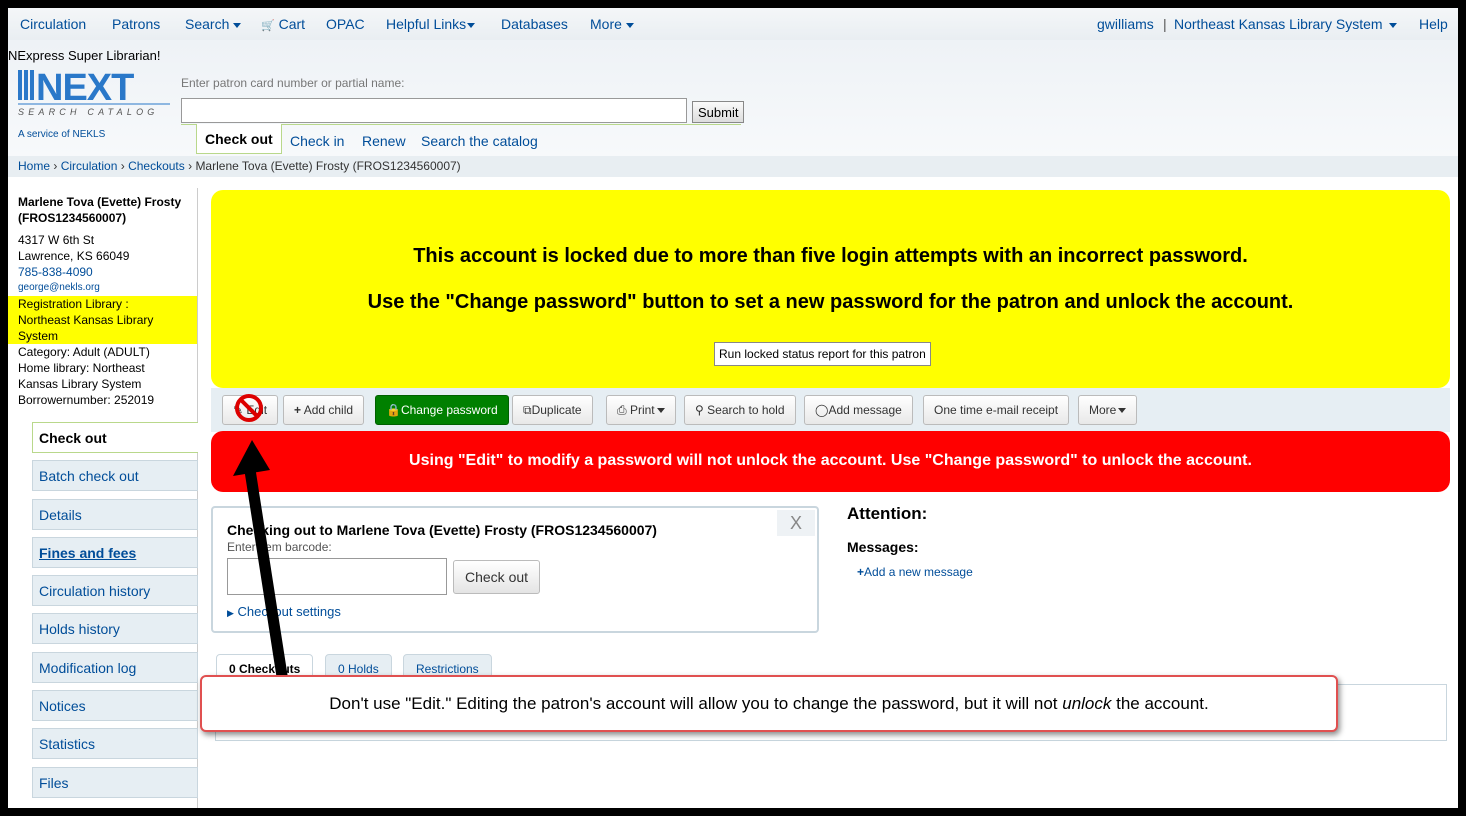 This screenshot has width=1466, height=816. I want to click on more-label: More, so click(1103, 410).